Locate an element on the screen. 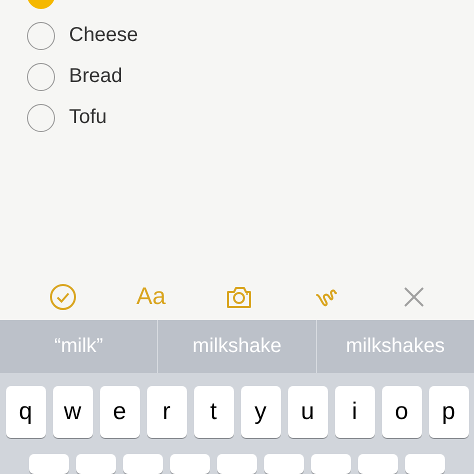 The image size is (474, 474). key: i is located at coordinates (354, 412).